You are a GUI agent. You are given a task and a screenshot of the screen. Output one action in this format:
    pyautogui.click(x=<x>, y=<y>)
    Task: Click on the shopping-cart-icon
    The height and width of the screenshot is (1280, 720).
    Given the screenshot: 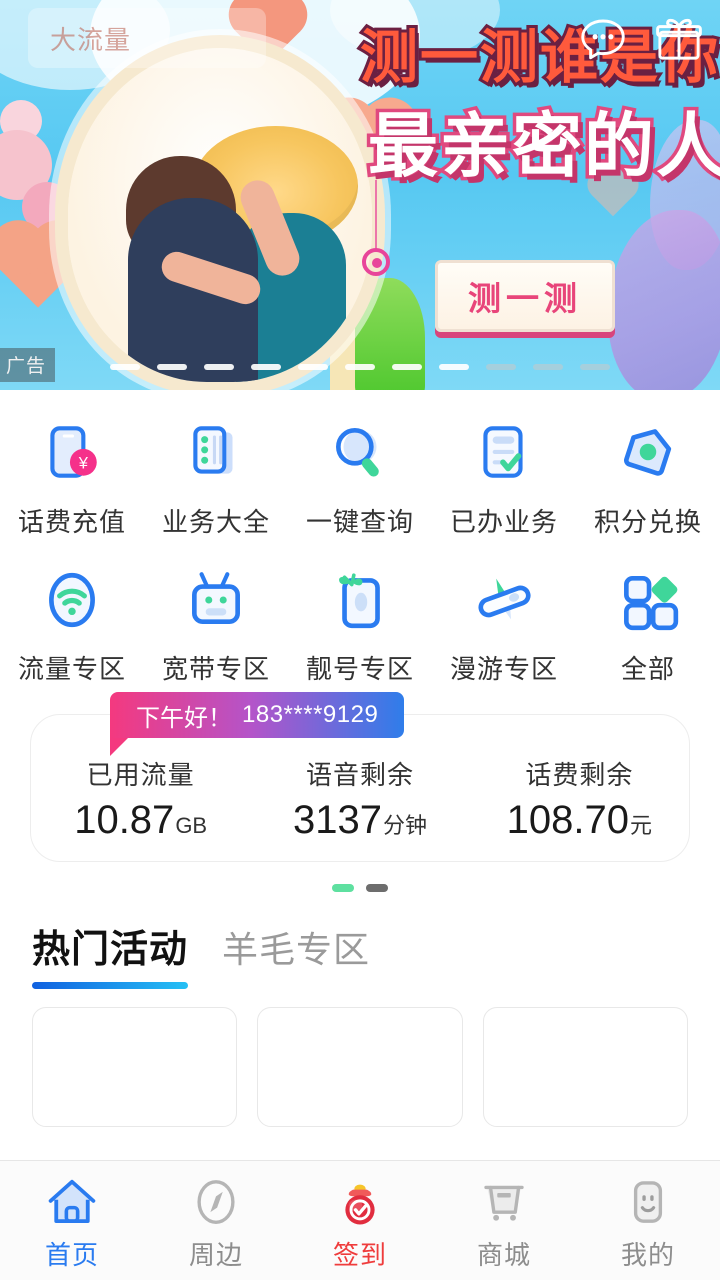 What is the action you would take?
    pyautogui.click(x=504, y=1203)
    